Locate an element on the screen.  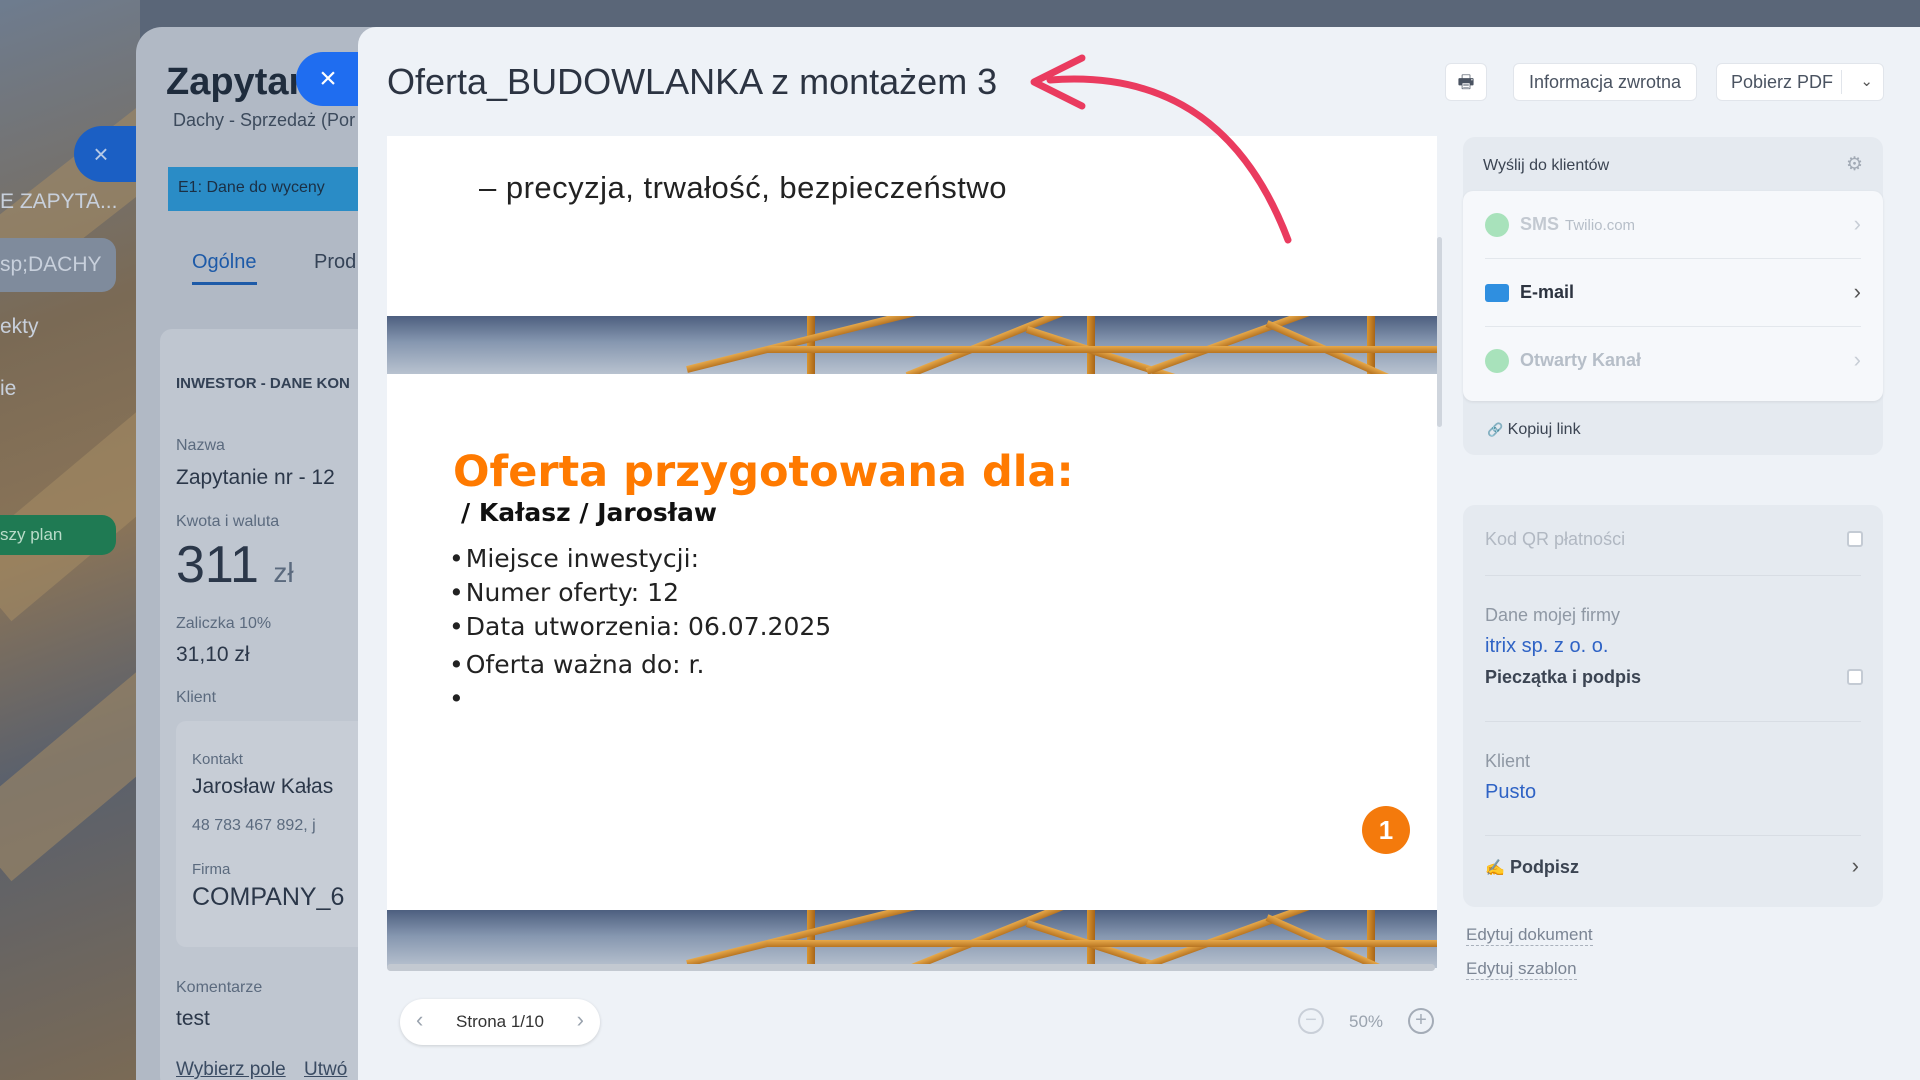
printer-icon: 🖶 is located at coordinates (1466, 82).